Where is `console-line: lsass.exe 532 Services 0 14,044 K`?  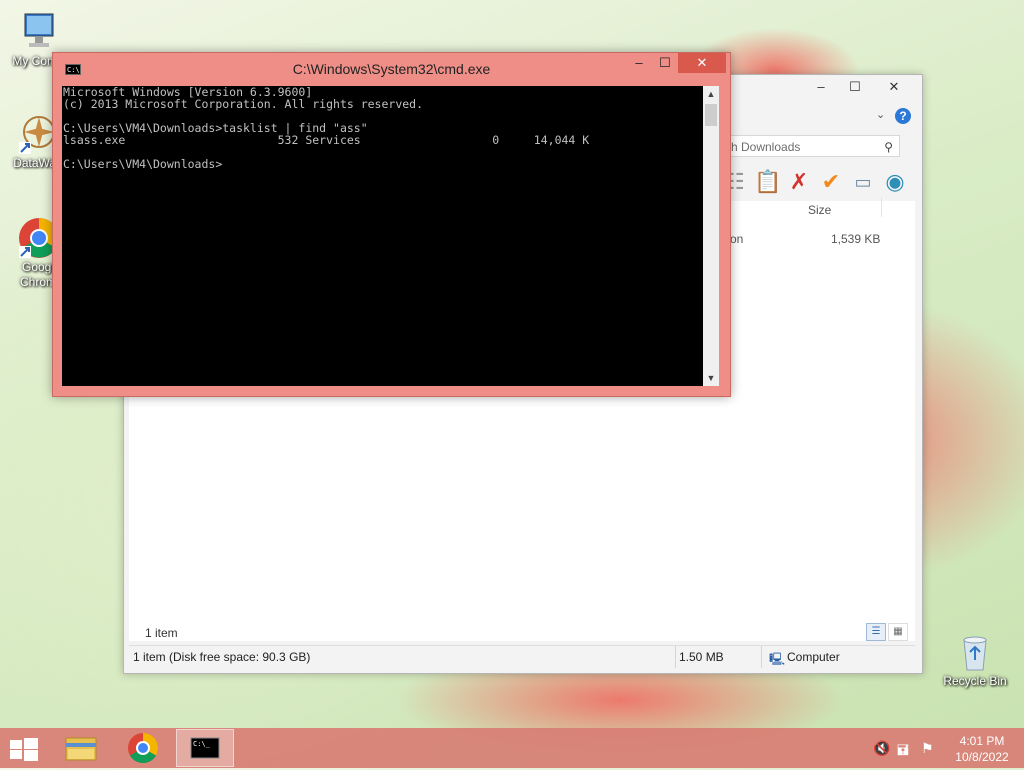 console-line: lsass.exe 532 Services 0 14,044 K is located at coordinates (326, 140).